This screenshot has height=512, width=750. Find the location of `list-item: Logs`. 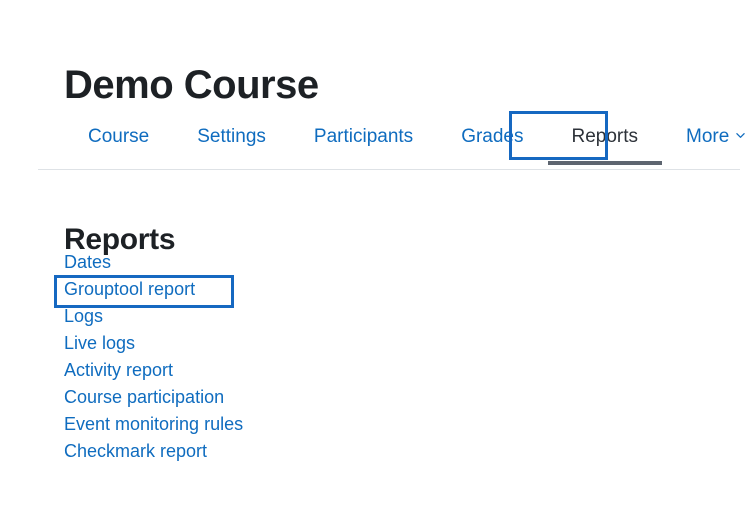

list-item: Logs is located at coordinates (153, 316).